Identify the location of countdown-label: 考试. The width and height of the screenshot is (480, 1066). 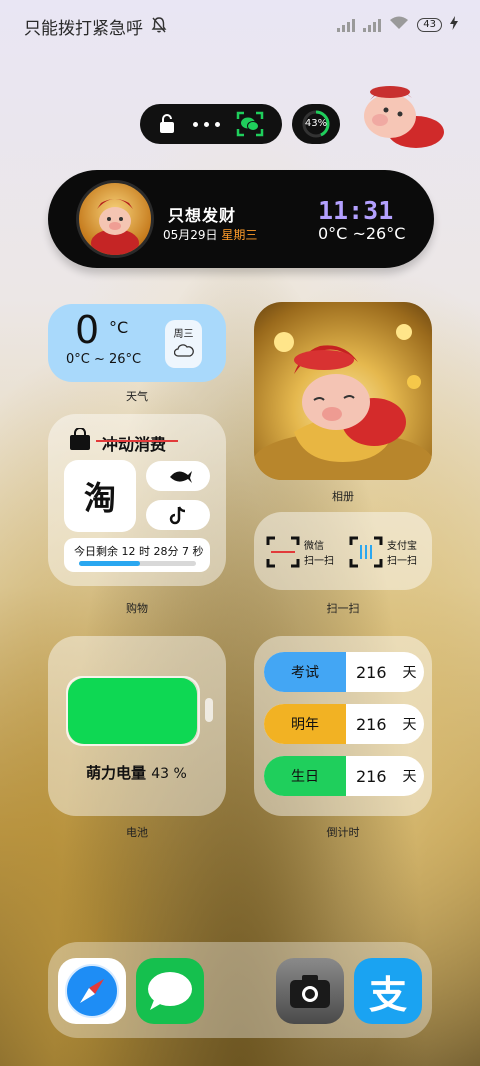
(305, 672).